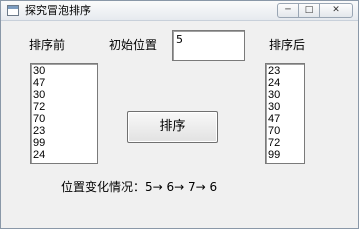 The height and width of the screenshot is (240, 359). Describe the element at coordinates (103, 187) in the screenshot. I see `position-change-label: 位置变化情况：` at that location.